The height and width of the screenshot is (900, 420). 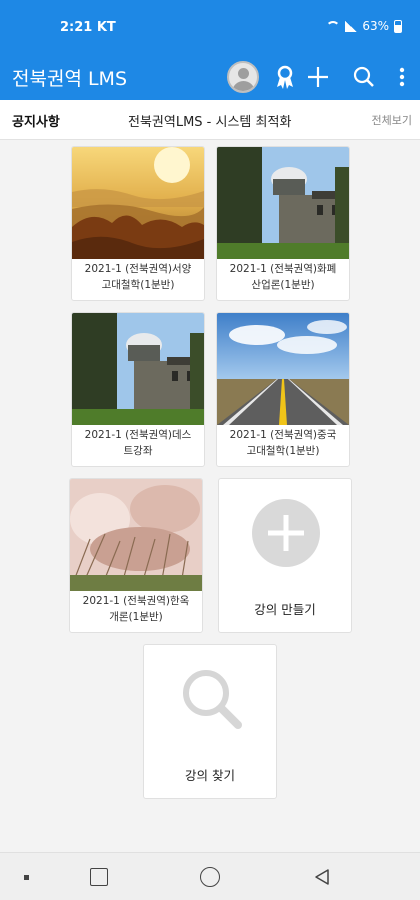 I want to click on create-course-label: 강의 만들기, so click(x=285, y=609).